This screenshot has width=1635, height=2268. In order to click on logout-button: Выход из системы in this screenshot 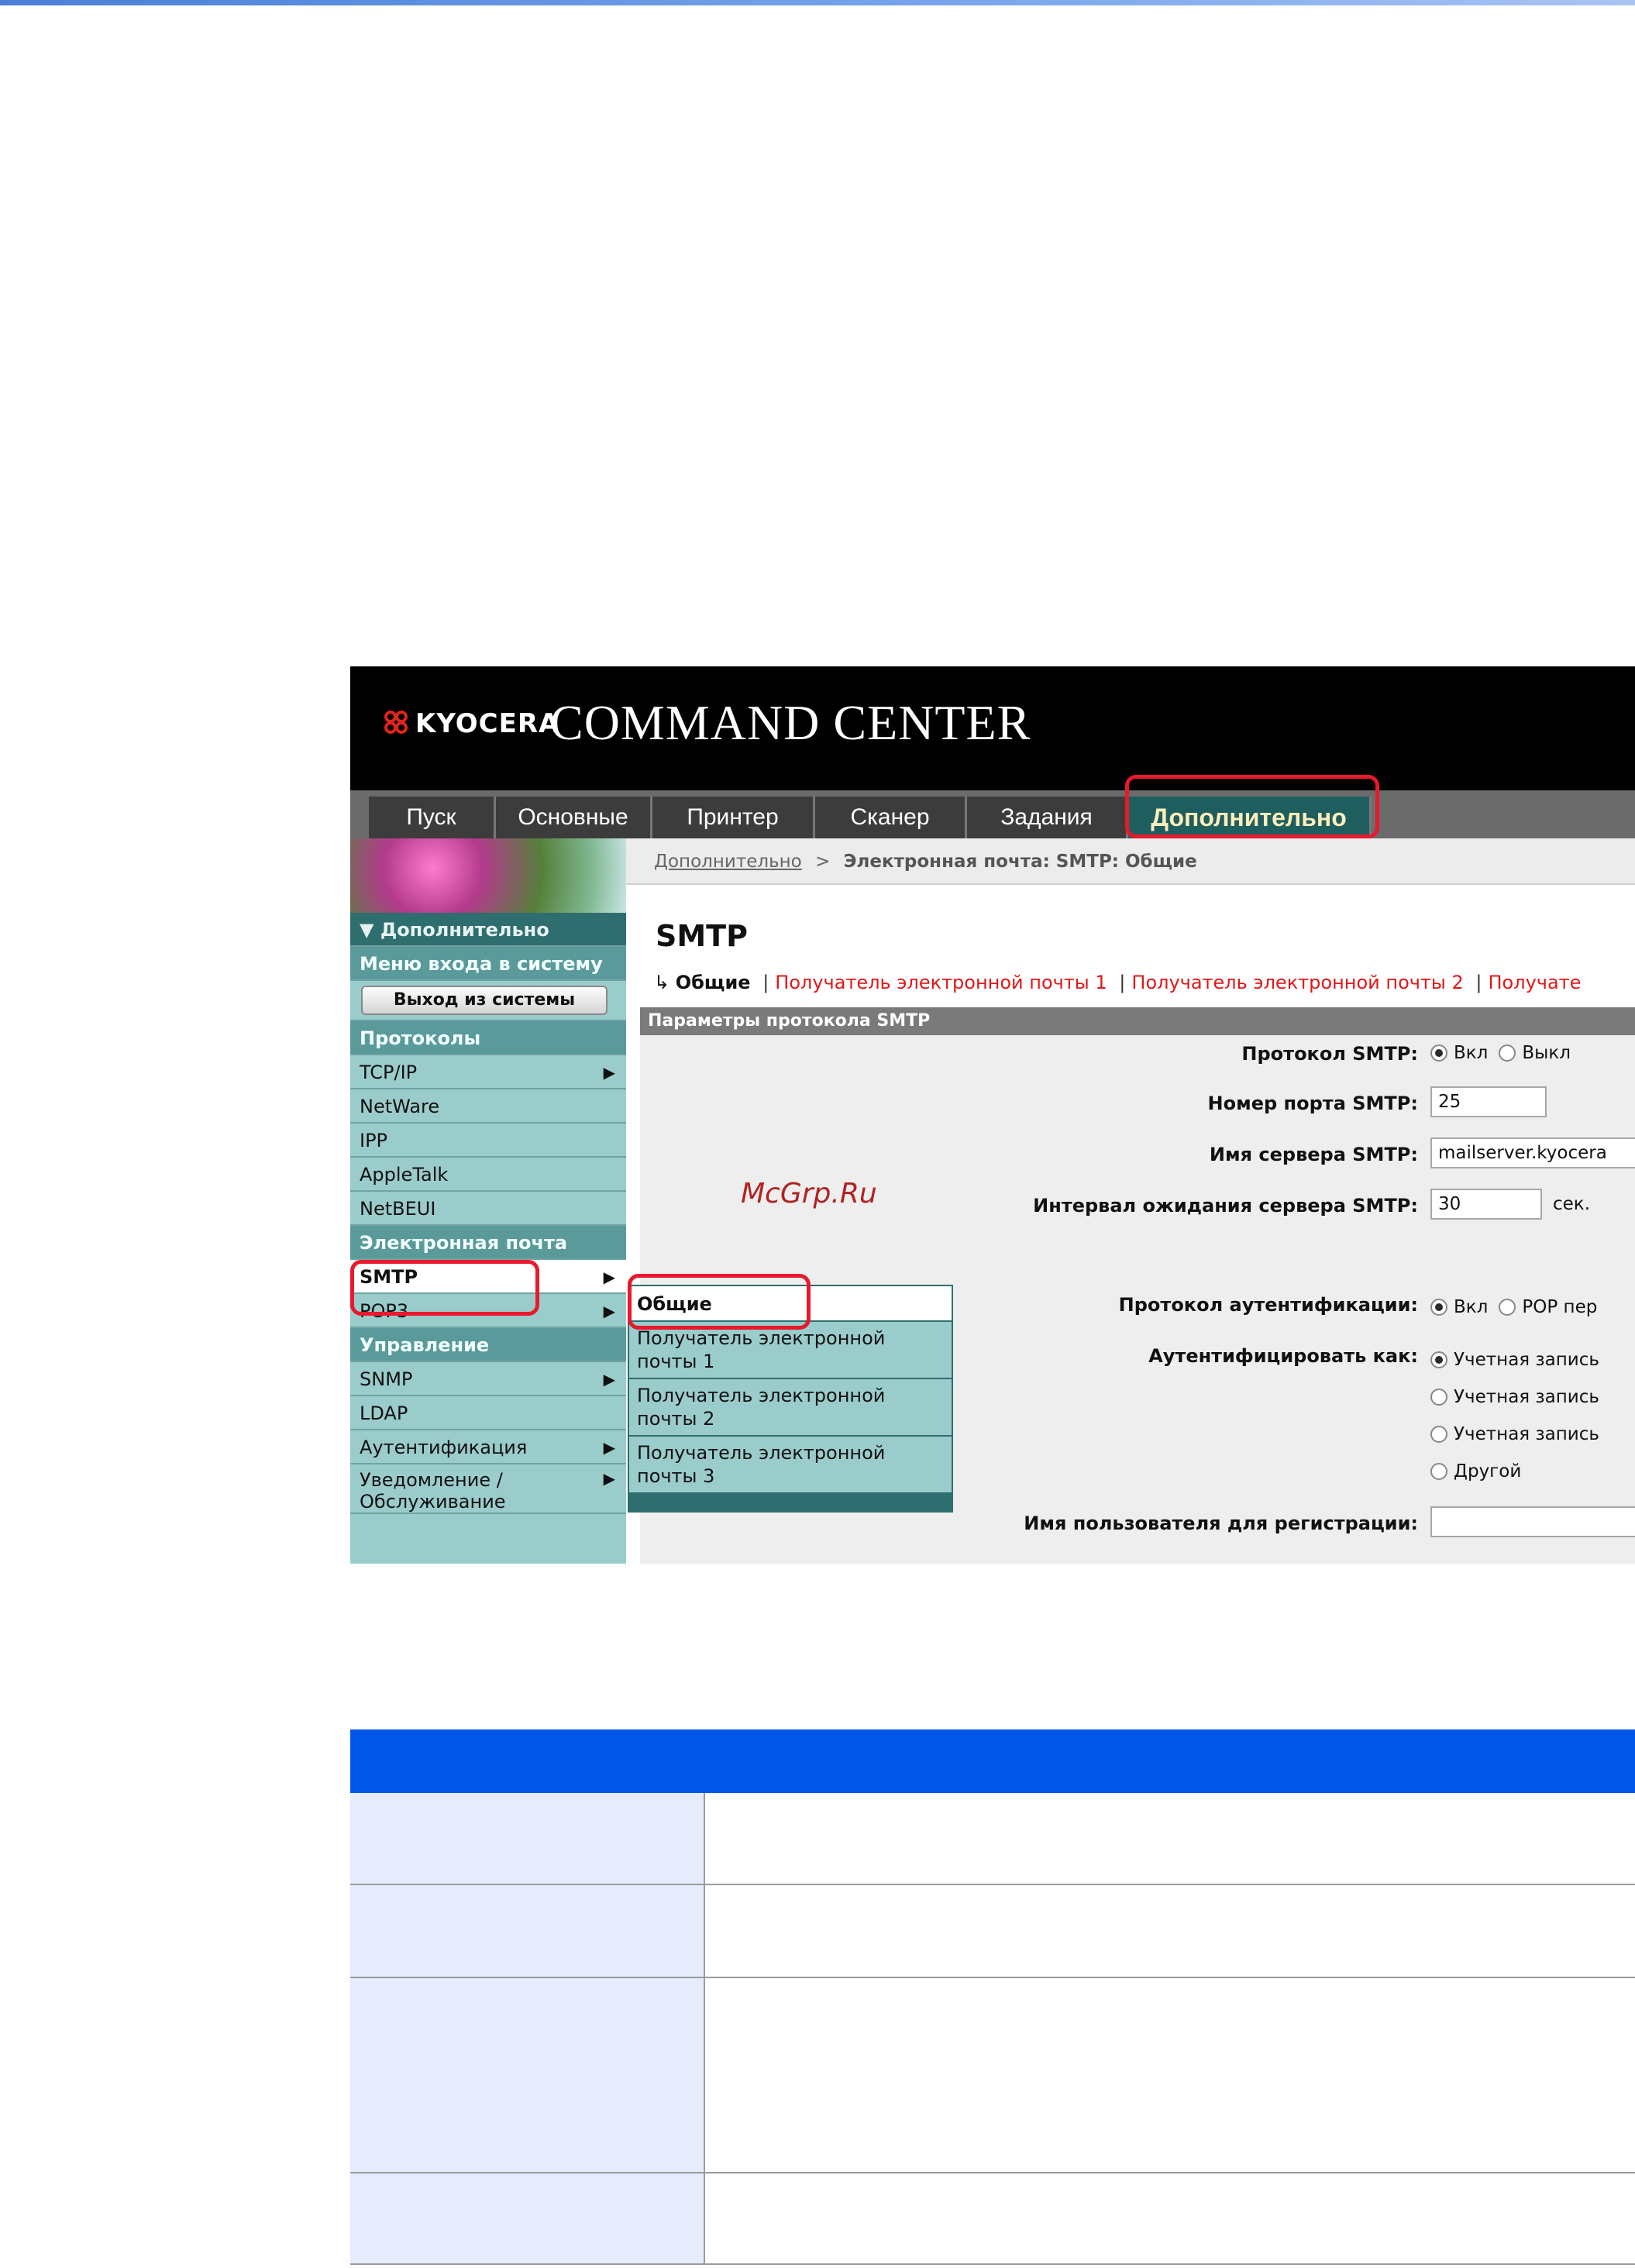, I will do `click(484, 1001)`.